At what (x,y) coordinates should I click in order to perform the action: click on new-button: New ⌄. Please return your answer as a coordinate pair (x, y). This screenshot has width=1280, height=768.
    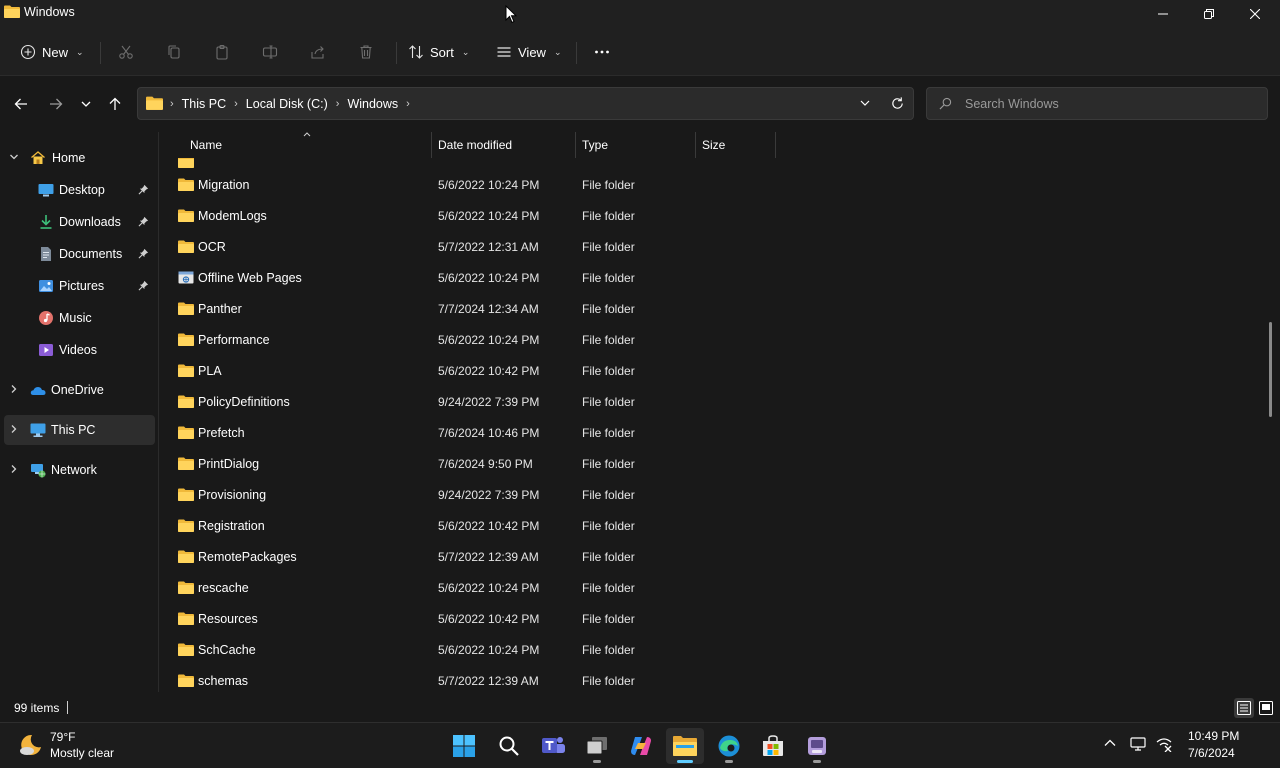
    Looking at the image, I should click on (52, 52).